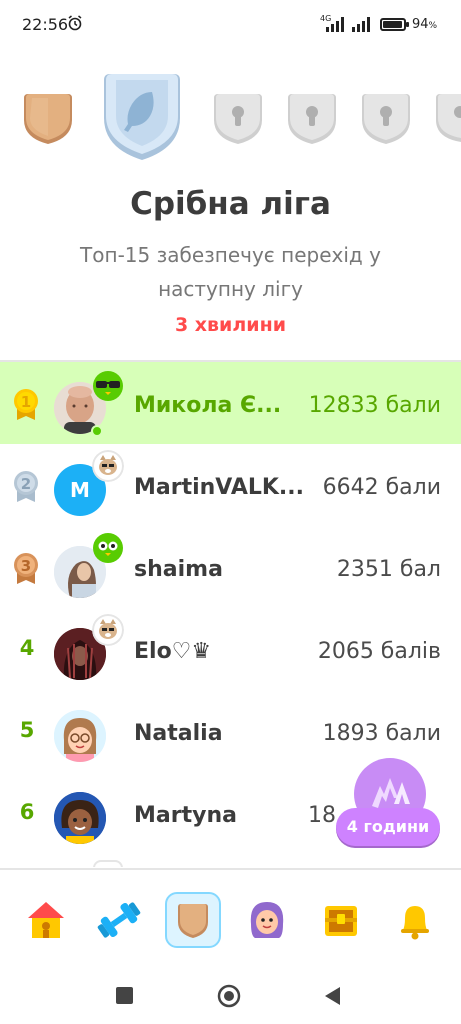 Image resolution: width=461 pixels, height=1024 pixels. What do you see at coordinates (335, 24) in the screenshot?
I see `signal-icon` at bounding box center [335, 24].